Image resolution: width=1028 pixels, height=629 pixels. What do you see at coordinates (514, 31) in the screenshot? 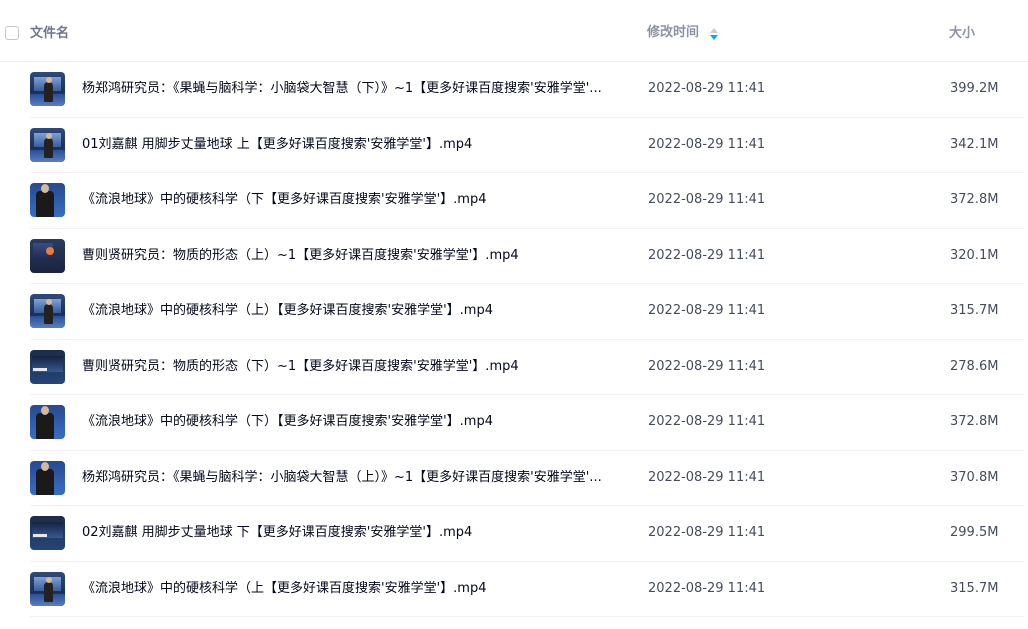
I see `list-header: 文件名 修改时间 大小` at bounding box center [514, 31].